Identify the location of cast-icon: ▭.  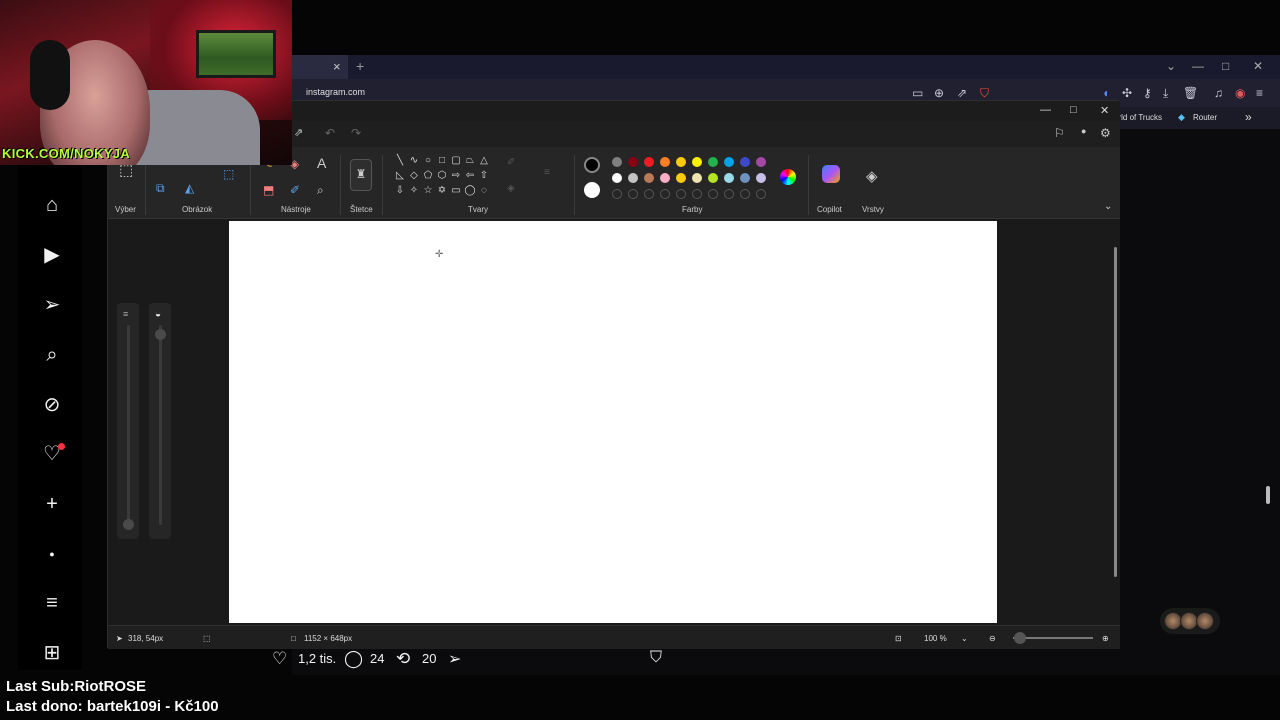
(917, 93).